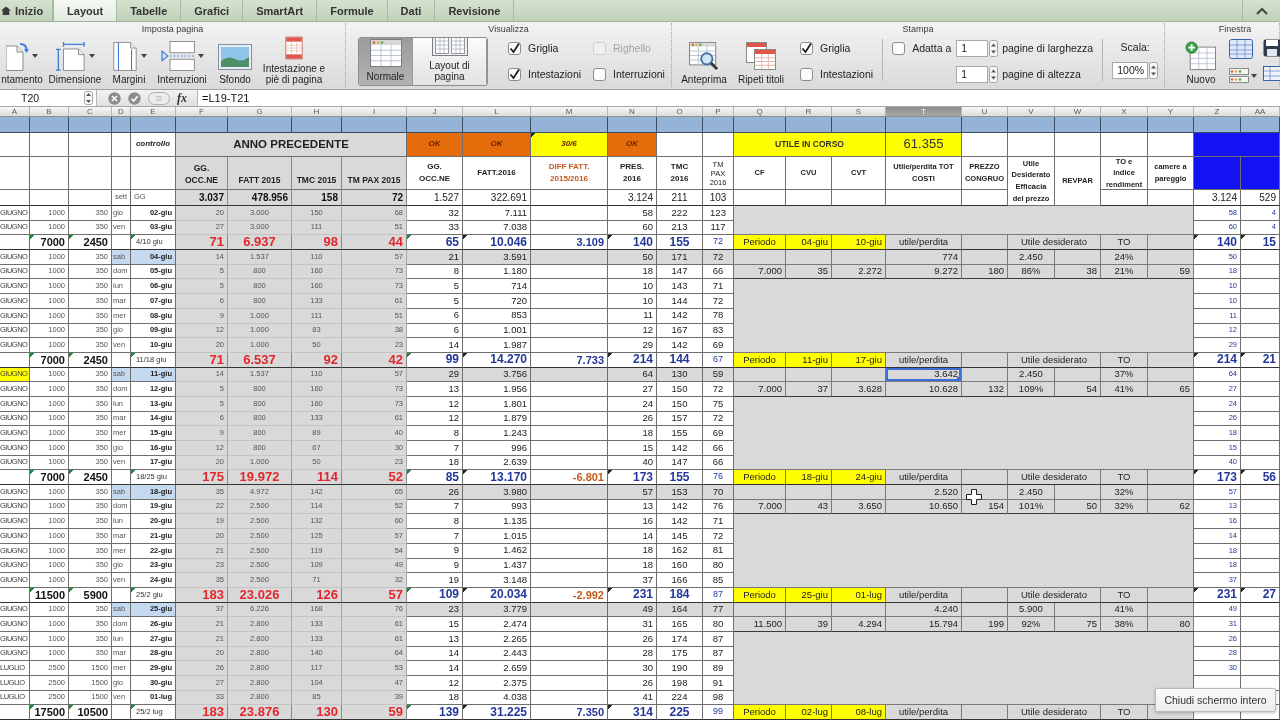 The width and height of the screenshot is (1280, 720). What do you see at coordinates (435, 492) in the screenshot?
I see `table-cell: 26` at bounding box center [435, 492].